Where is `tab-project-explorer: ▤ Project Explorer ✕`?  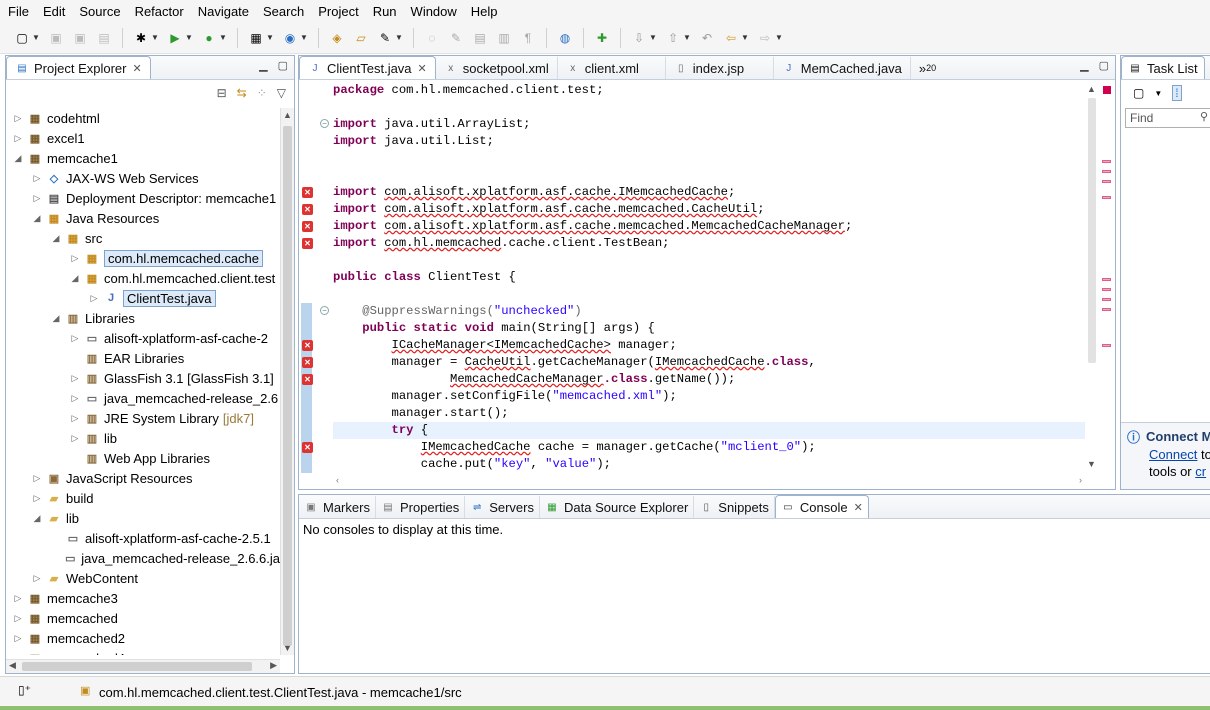
tab-project-explorer: ▤ Project Explorer ✕ is located at coordinates (78, 67).